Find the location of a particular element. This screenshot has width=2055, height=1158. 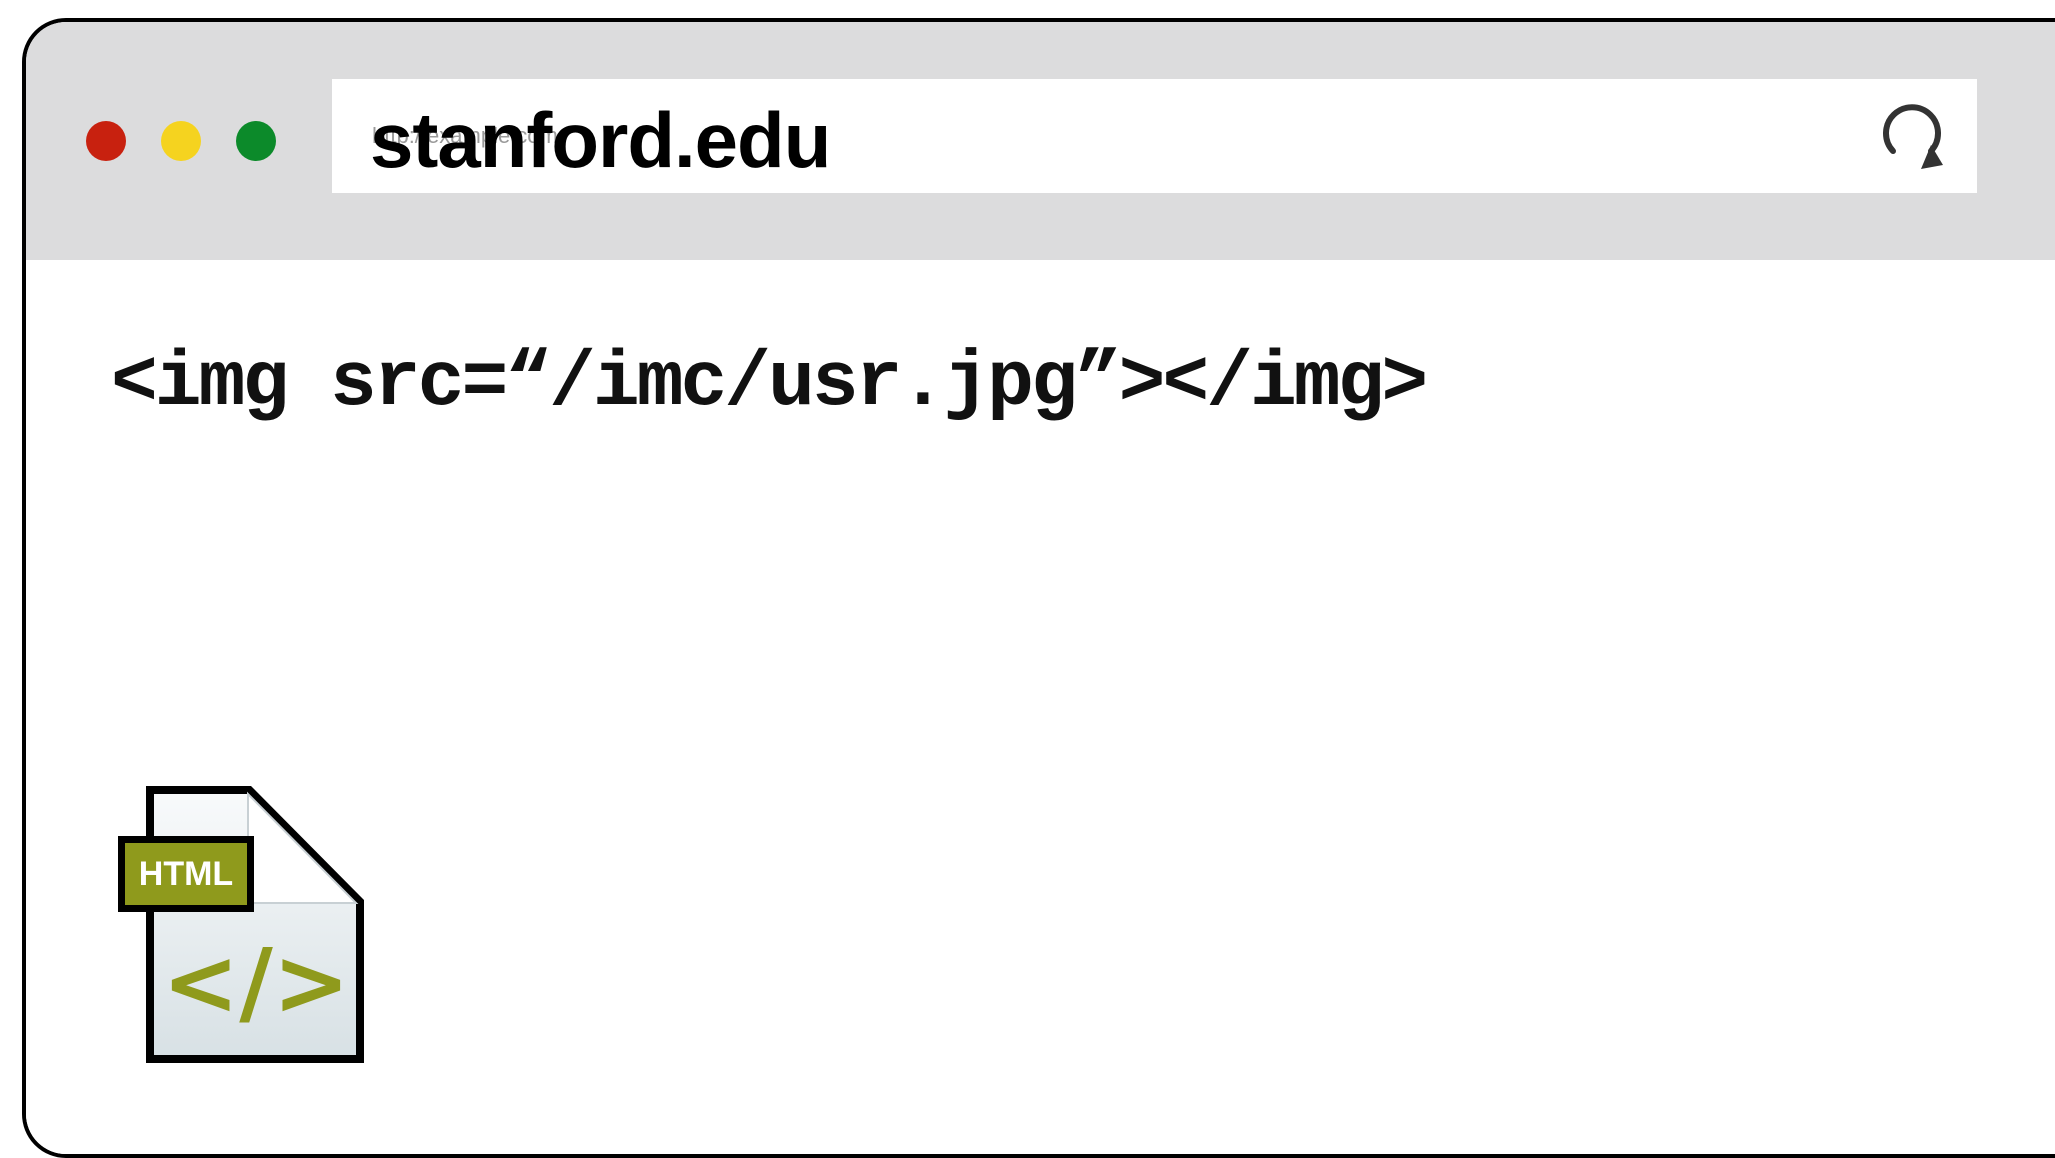

minimize-button is located at coordinates (181, 141).